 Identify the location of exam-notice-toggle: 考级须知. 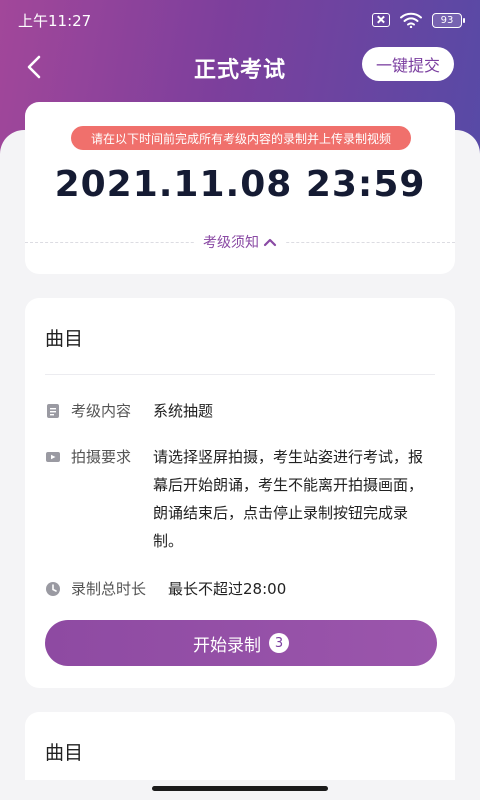
(240, 242).